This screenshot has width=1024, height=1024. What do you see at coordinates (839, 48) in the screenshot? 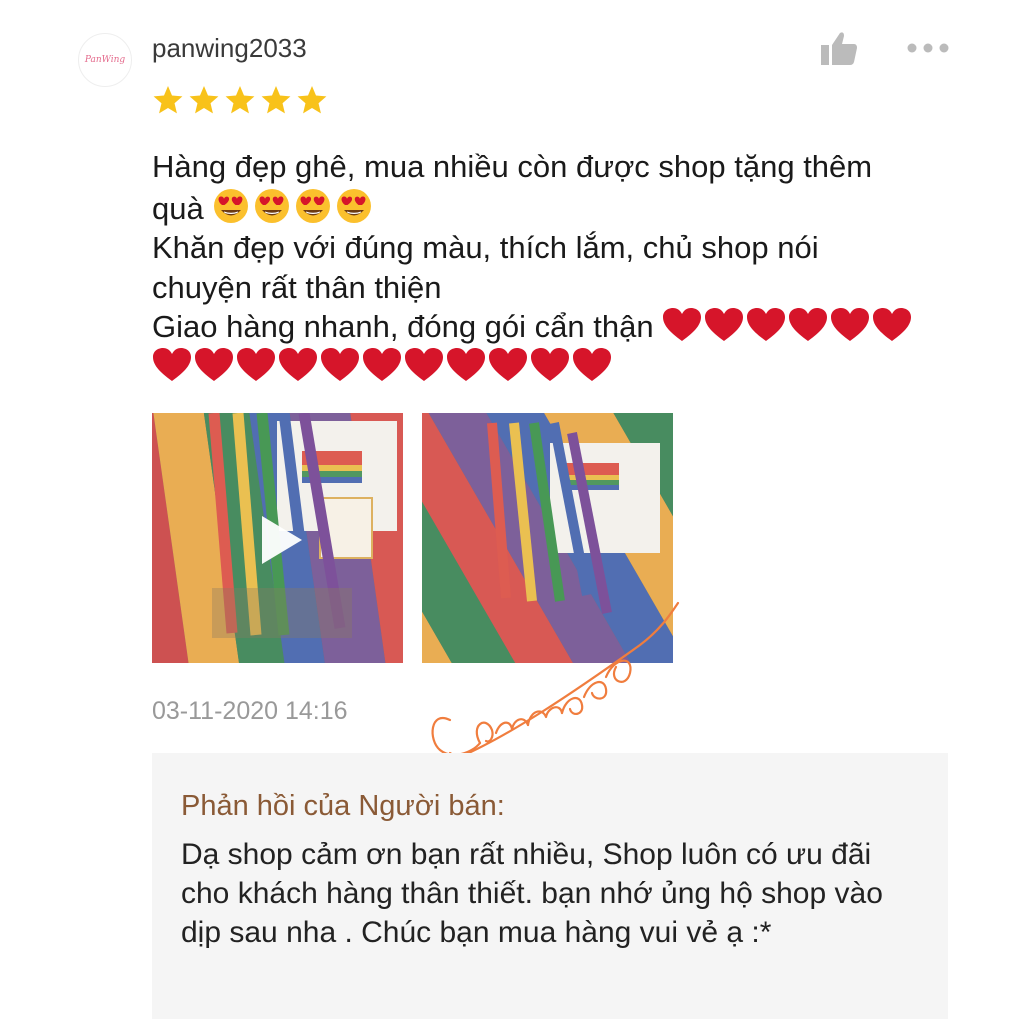
I see `thumbs-up-icon` at bounding box center [839, 48].